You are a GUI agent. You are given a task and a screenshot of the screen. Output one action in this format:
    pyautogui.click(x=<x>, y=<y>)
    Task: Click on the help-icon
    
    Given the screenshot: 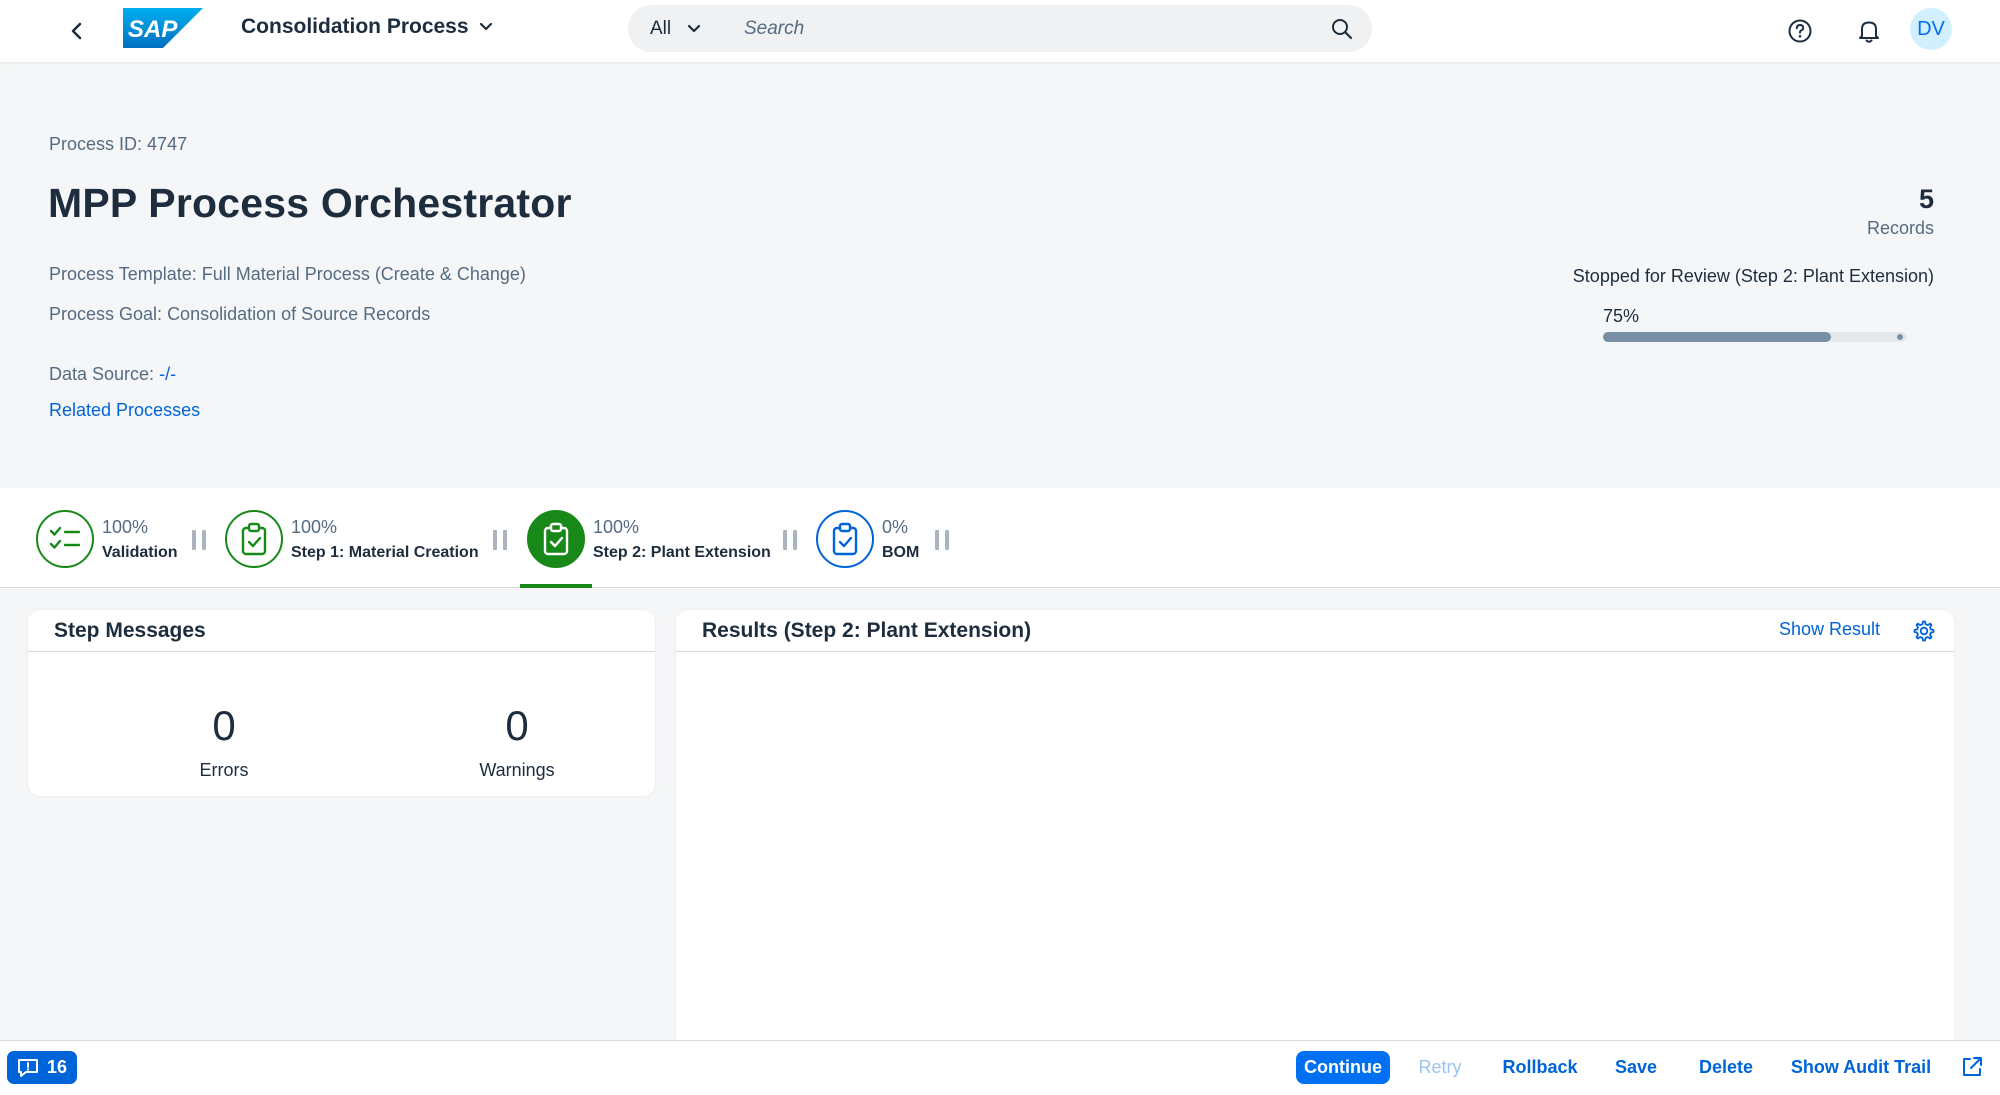 What is the action you would take?
    pyautogui.click(x=1800, y=31)
    